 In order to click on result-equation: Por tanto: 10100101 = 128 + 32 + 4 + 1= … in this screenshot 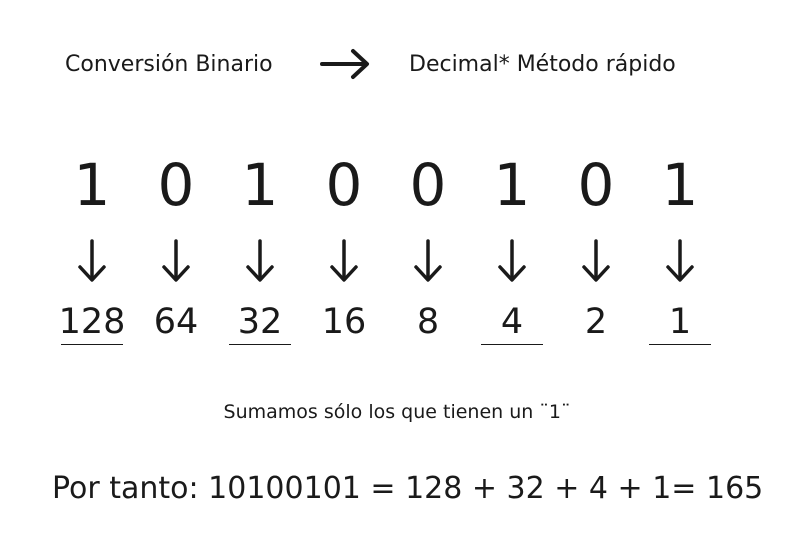, I will do `click(408, 488)`.